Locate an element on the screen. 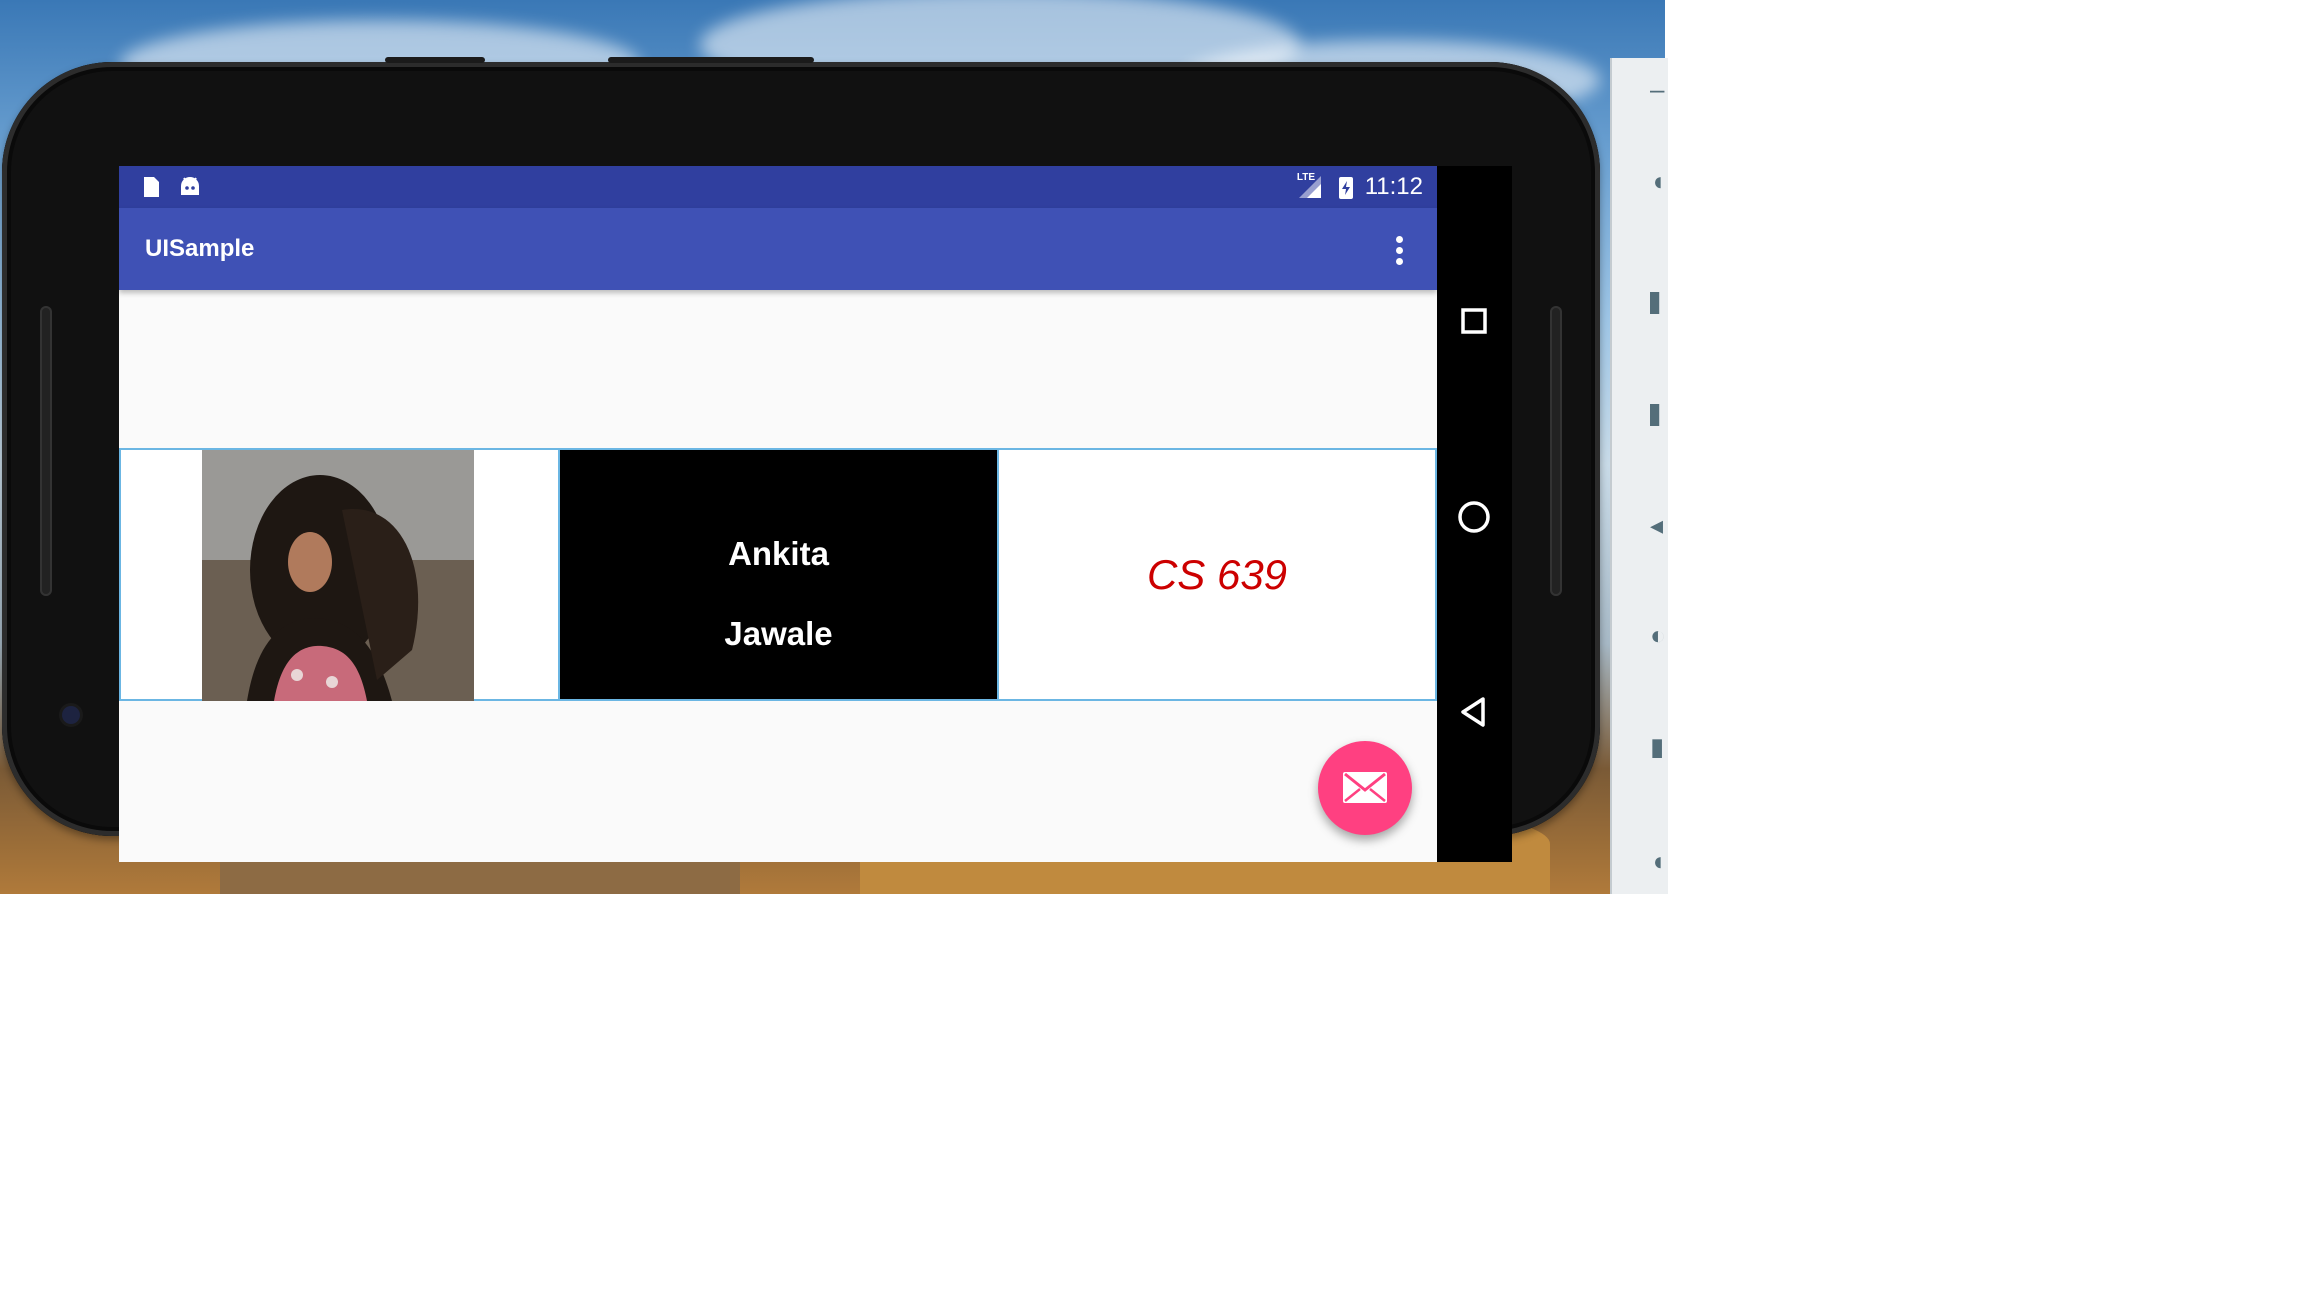 This screenshot has width=2304, height=1296. first-name-text: Ankita is located at coordinates (778, 553).